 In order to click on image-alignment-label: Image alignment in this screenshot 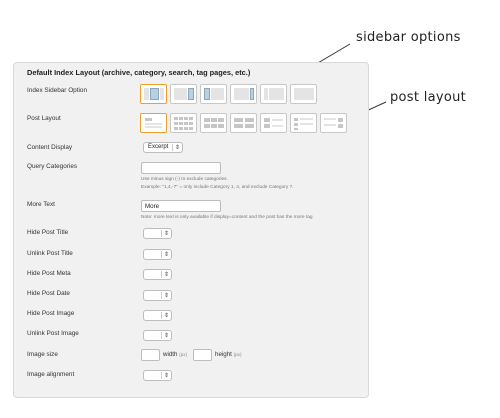, I will do `click(51, 374)`.